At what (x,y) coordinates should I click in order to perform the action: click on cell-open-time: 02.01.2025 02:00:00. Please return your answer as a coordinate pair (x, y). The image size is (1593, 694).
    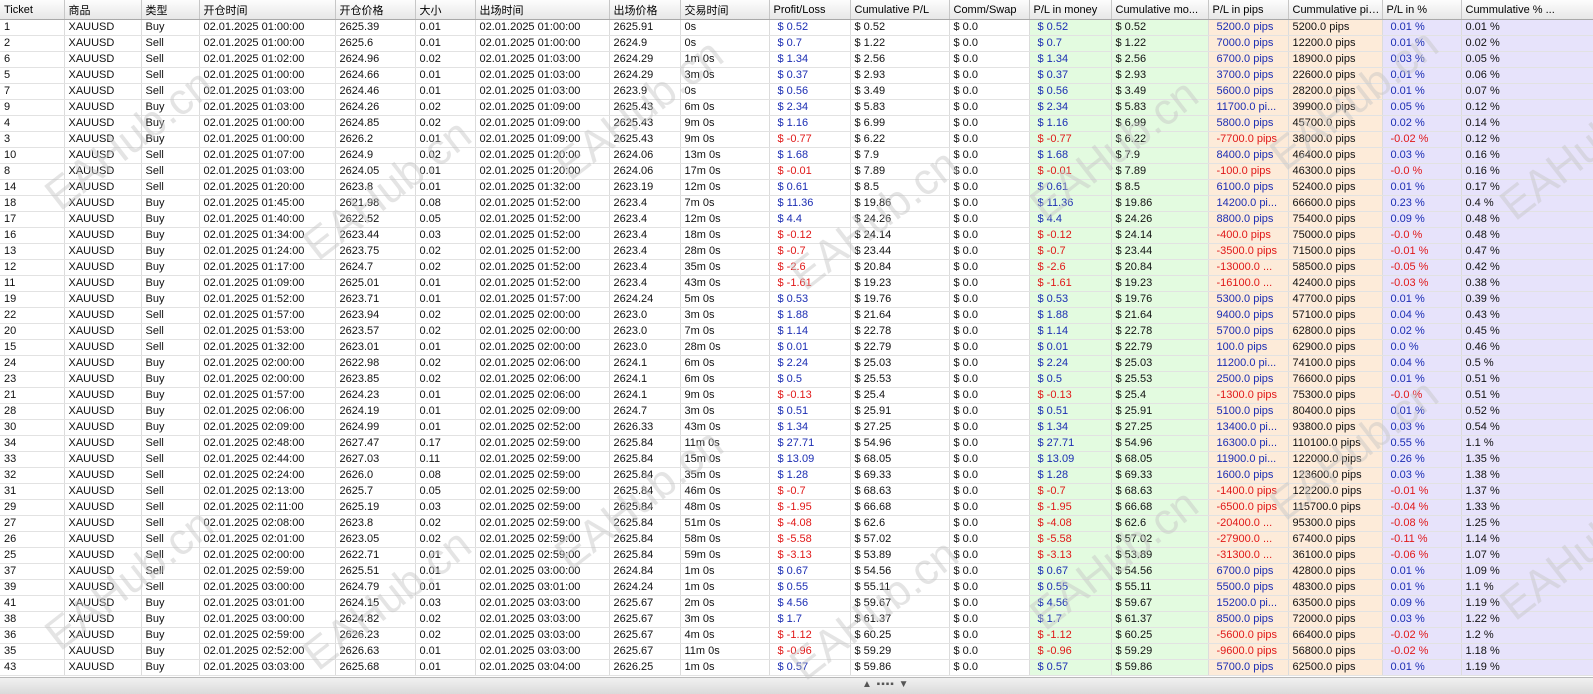
    Looking at the image, I should click on (267, 379).